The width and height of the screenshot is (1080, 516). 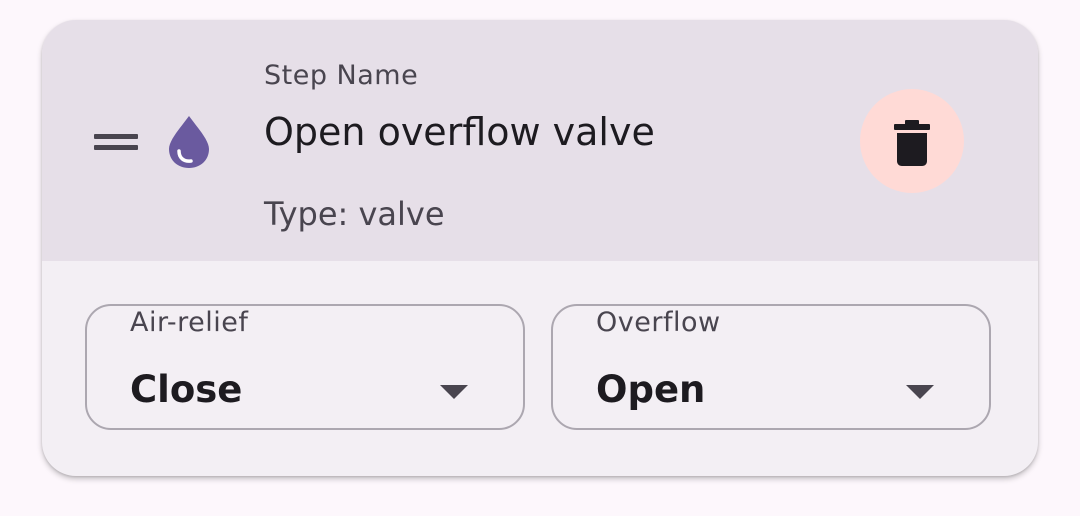 I want to click on step-name-label: Step Name, so click(x=341, y=75).